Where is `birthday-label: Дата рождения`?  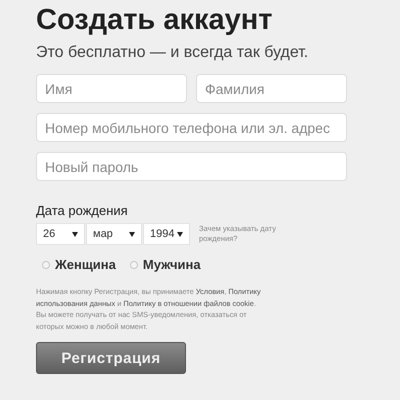
birthday-label: Дата рождения is located at coordinates (82, 210).